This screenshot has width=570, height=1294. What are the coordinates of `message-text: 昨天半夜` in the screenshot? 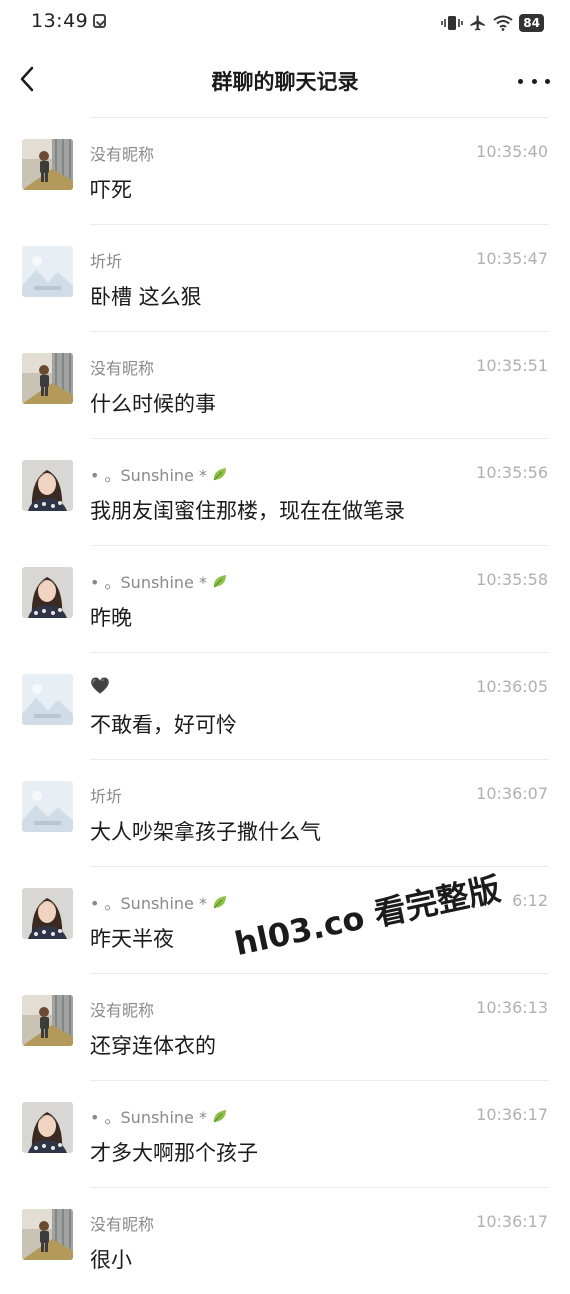 It's located at (132, 939).